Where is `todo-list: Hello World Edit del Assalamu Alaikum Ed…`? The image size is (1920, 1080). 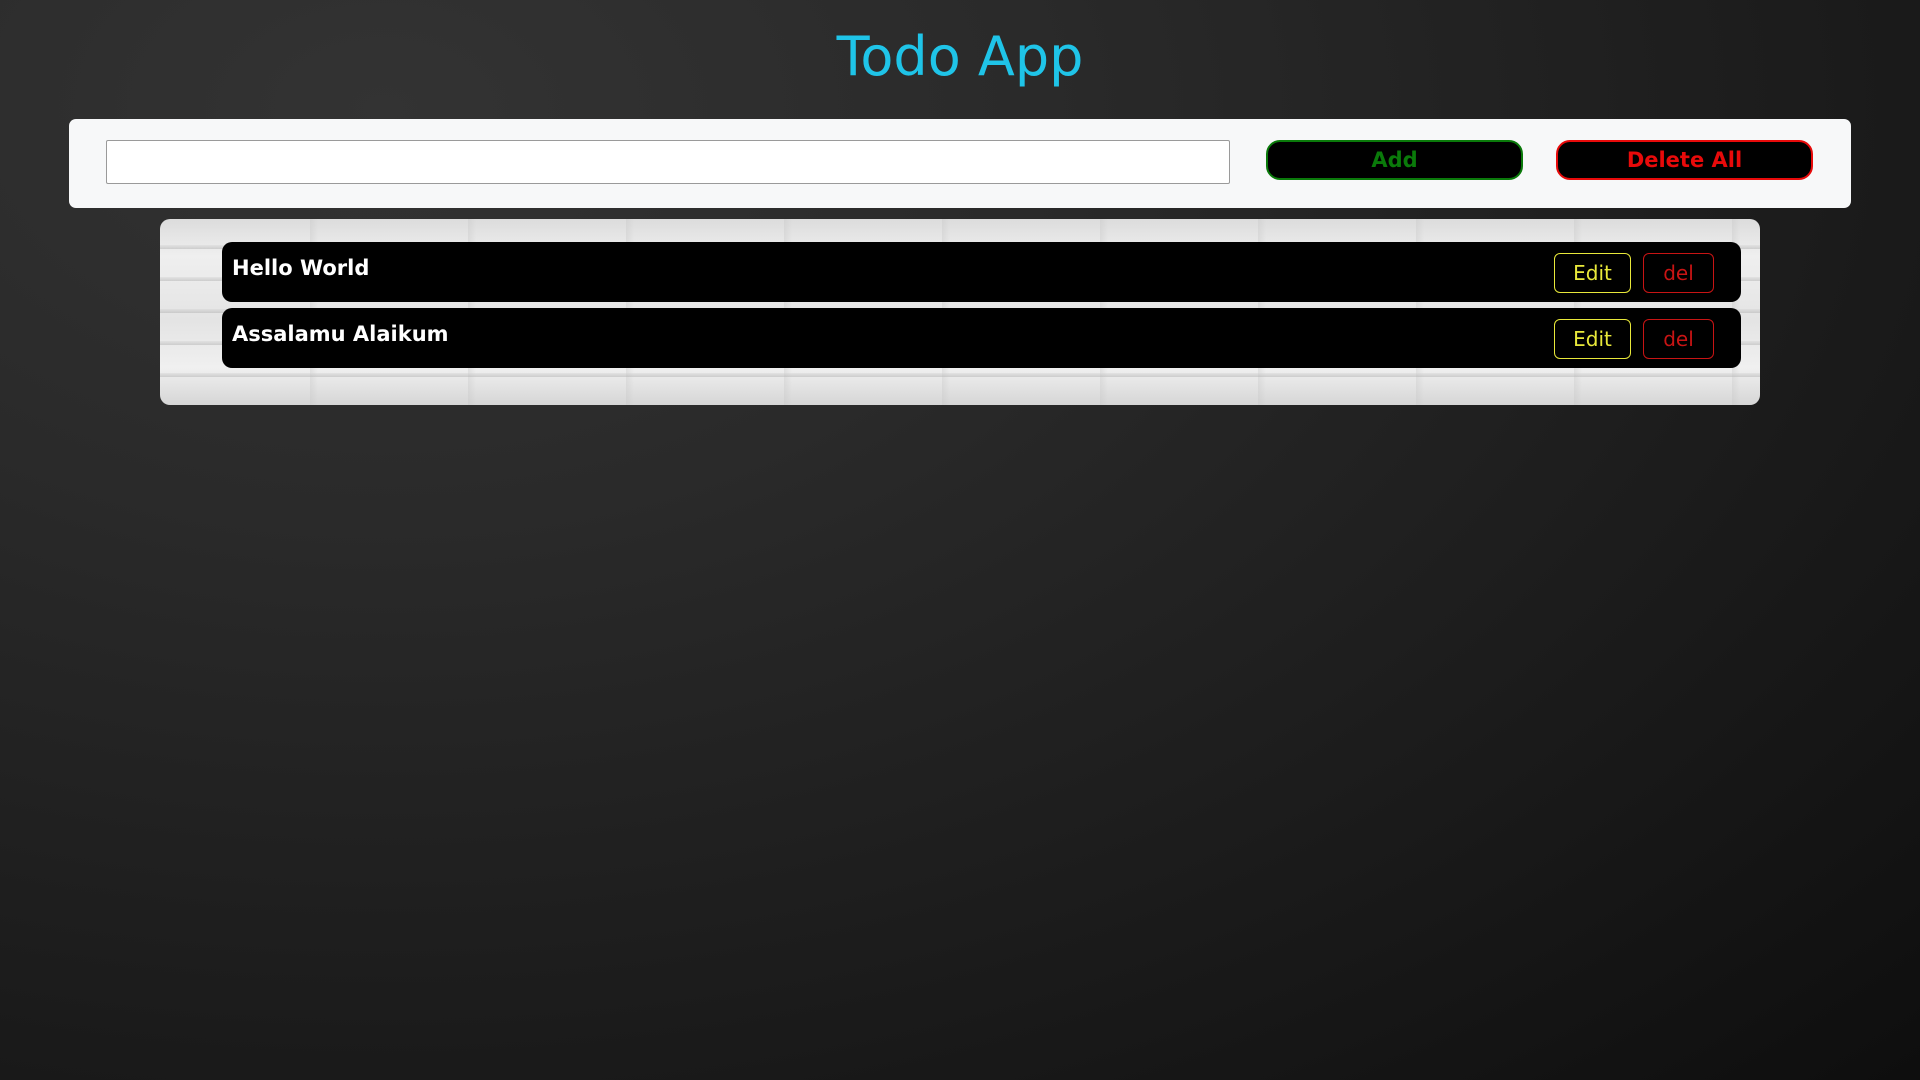
todo-list: Hello World Edit del Assalamu Alaikum Ed… is located at coordinates (960, 312).